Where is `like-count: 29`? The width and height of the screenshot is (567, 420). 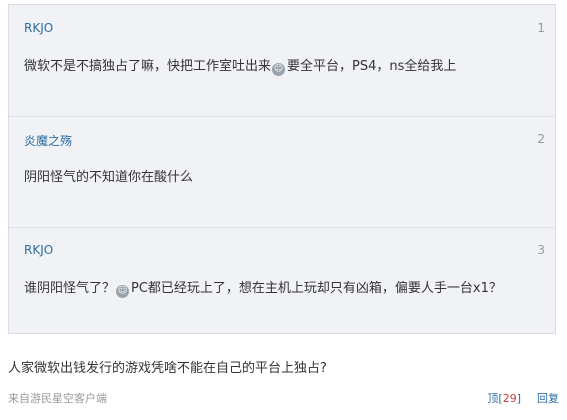 like-count: 29 is located at coordinates (509, 398).